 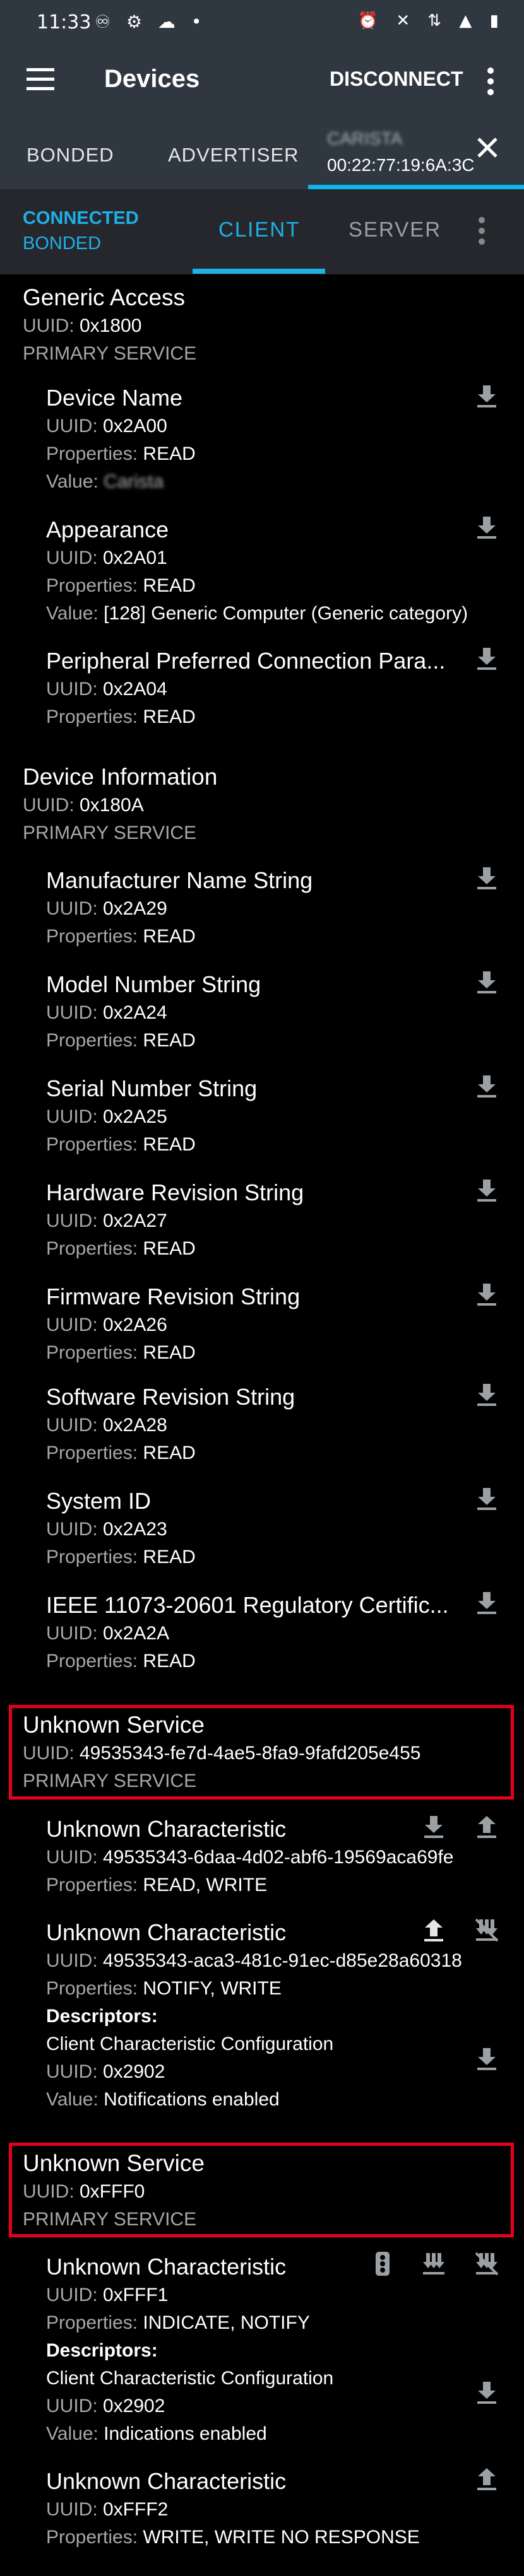 What do you see at coordinates (431, 20) in the screenshot?
I see `system-status-icons: ⏰ ✕ ⇅ ▲ ▮` at bounding box center [431, 20].